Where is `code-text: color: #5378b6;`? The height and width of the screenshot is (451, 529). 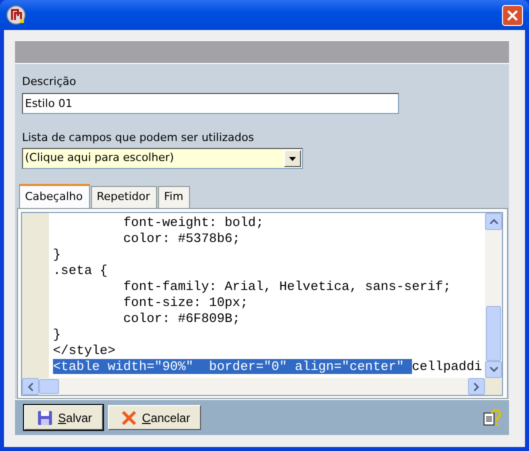
code-text: color: #5378b6; is located at coordinates (181, 238).